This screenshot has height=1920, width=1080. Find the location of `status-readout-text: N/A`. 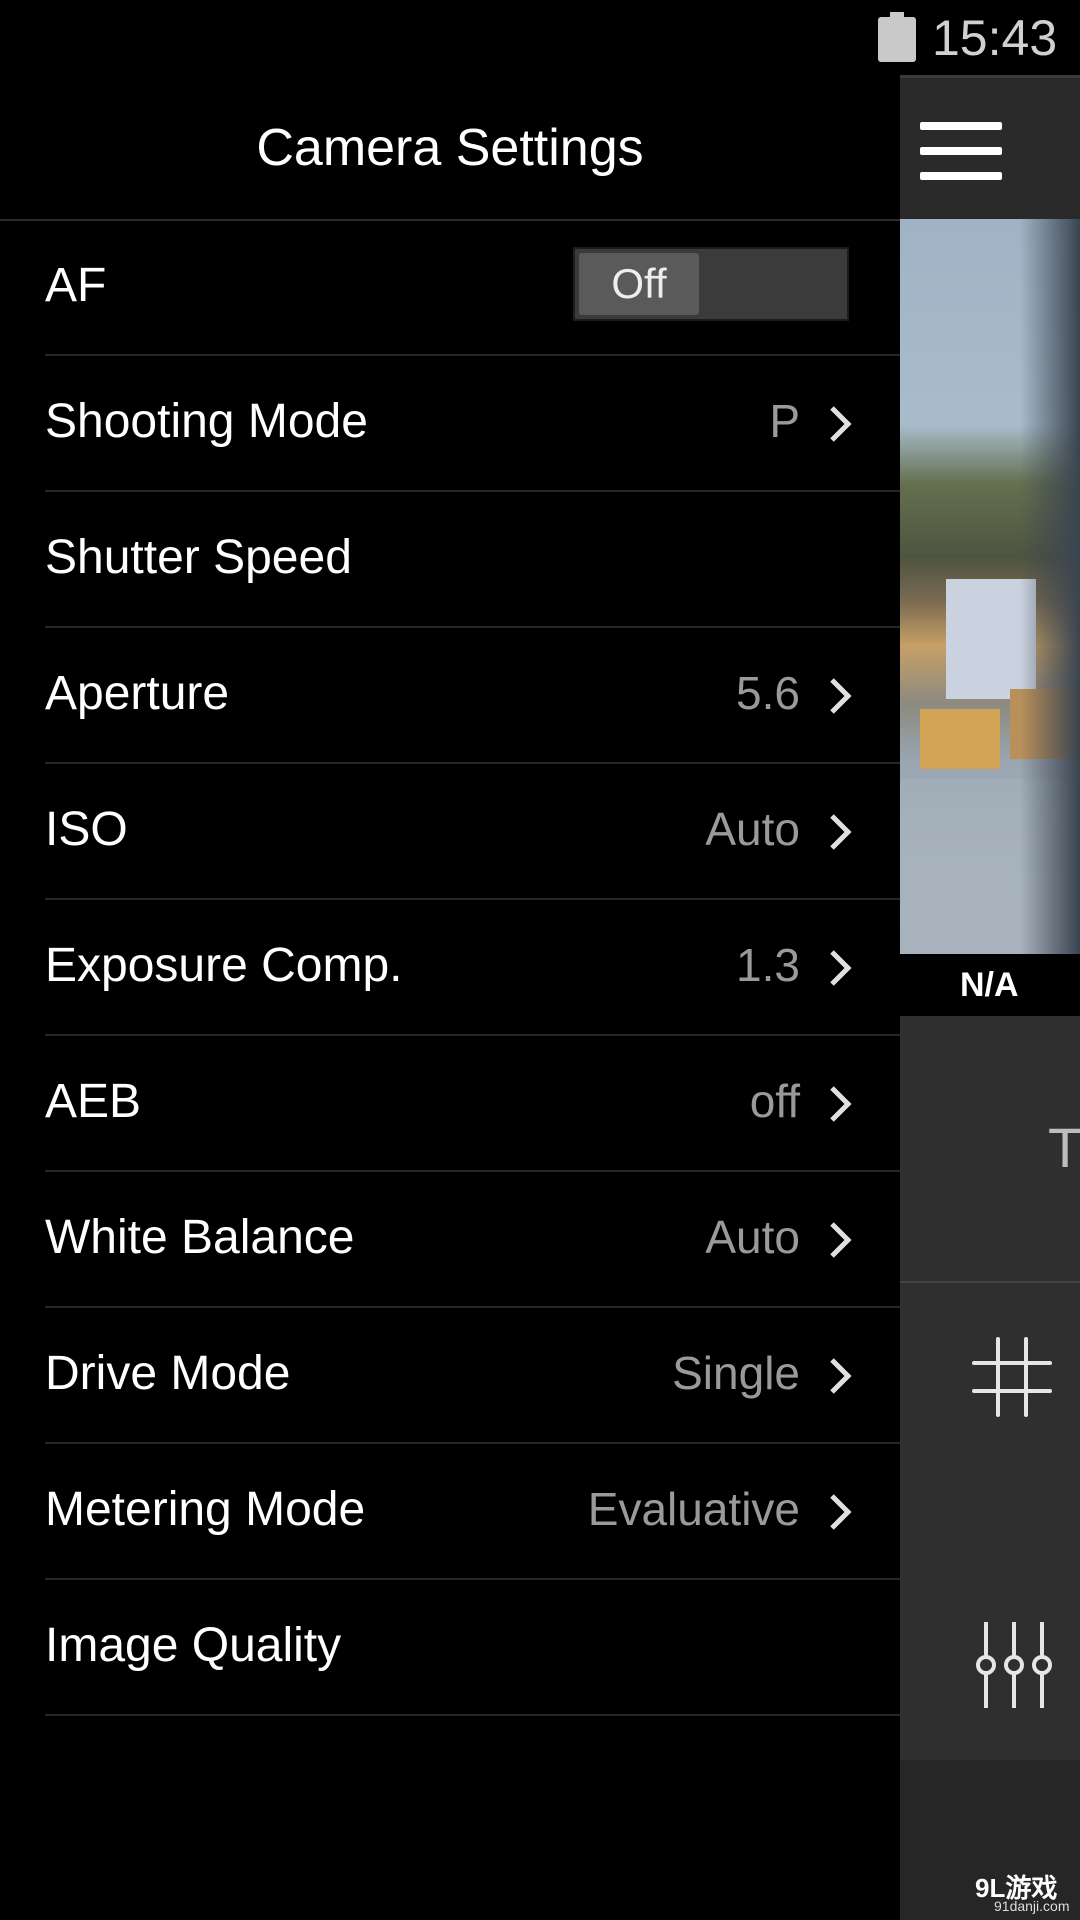

status-readout-text: N/A is located at coordinates (989, 985).